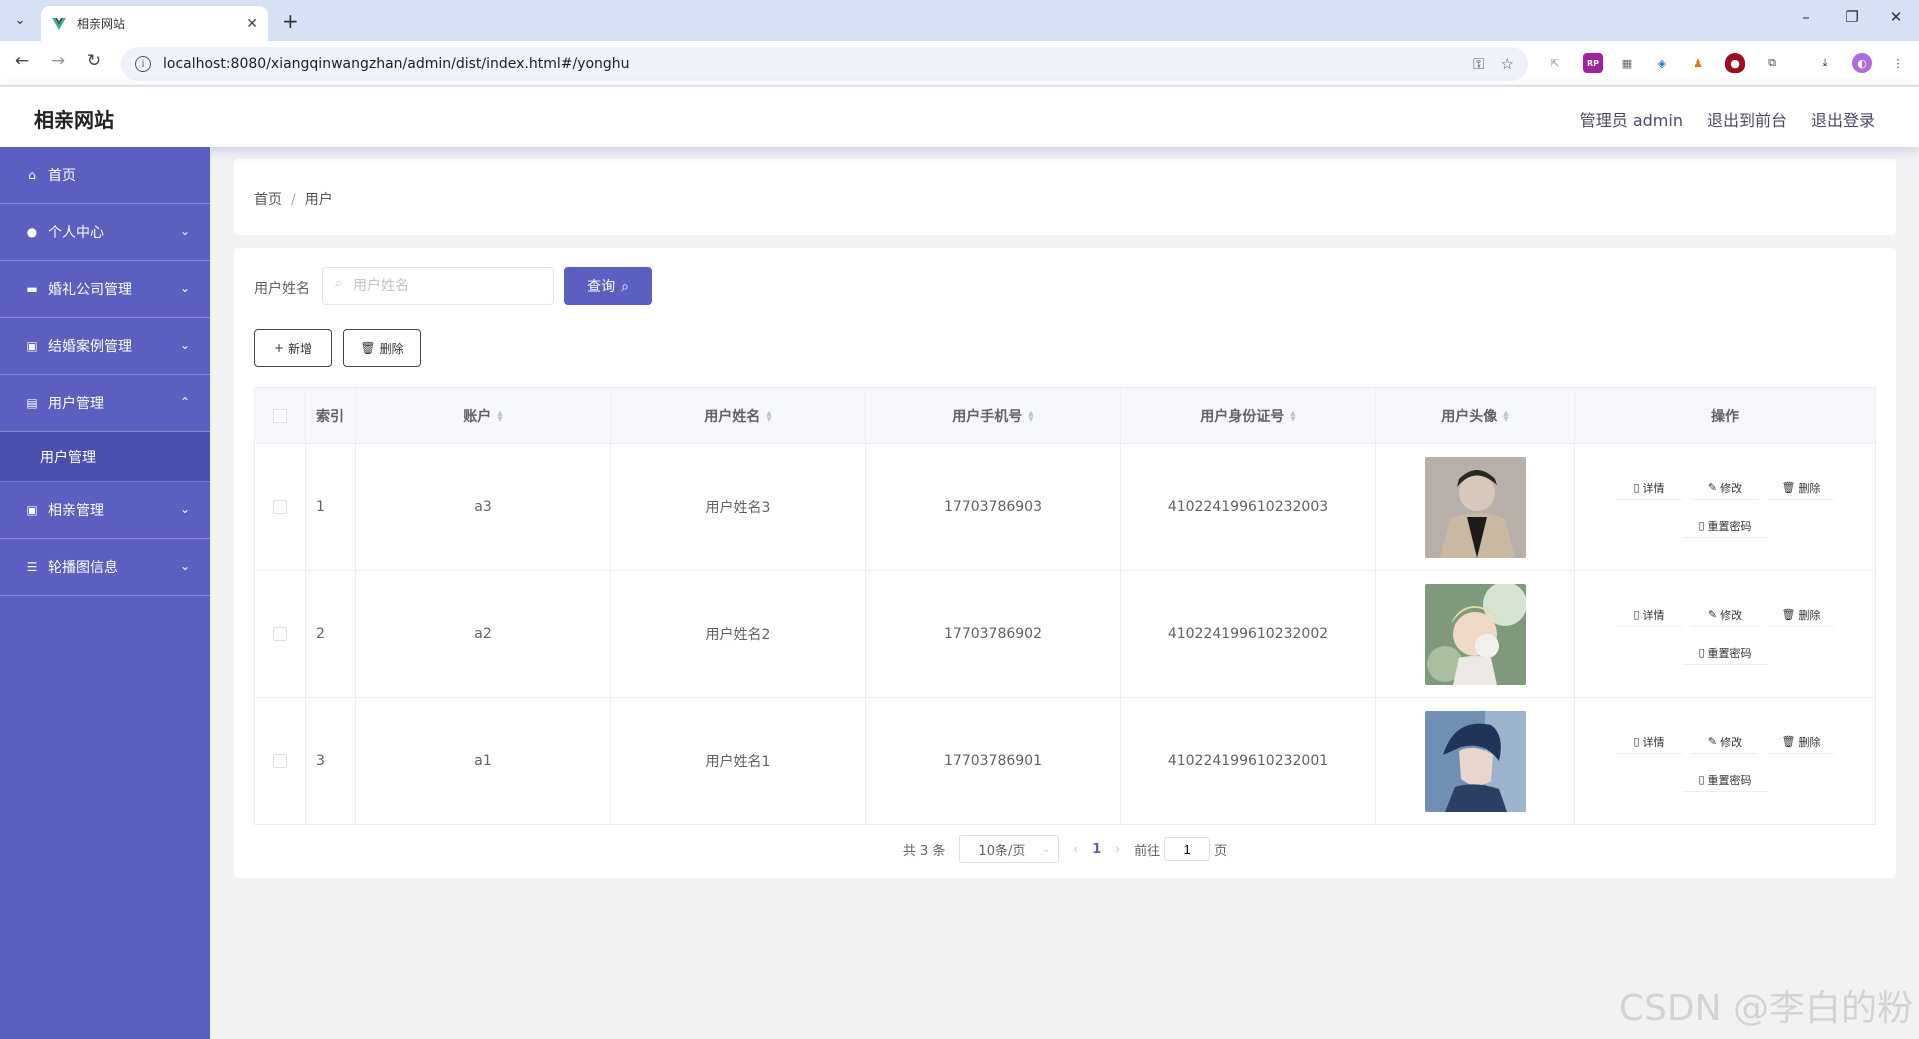  What do you see at coordinates (1117, 849) in the screenshot?
I see `next-page-icon: ›` at bounding box center [1117, 849].